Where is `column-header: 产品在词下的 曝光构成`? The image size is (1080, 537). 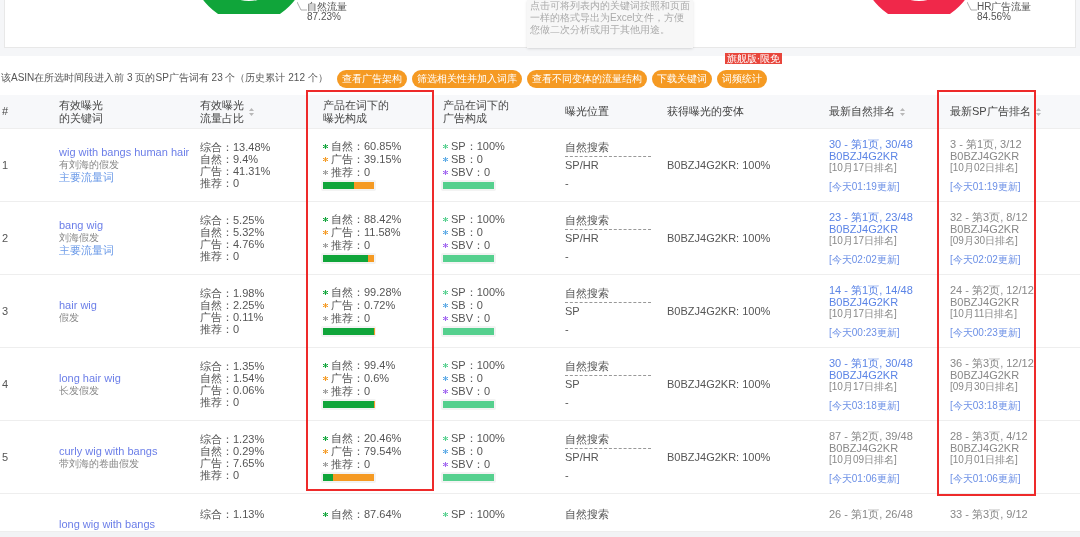 column-header: 产品在词下的 曝光构成 is located at coordinates (356, 111).